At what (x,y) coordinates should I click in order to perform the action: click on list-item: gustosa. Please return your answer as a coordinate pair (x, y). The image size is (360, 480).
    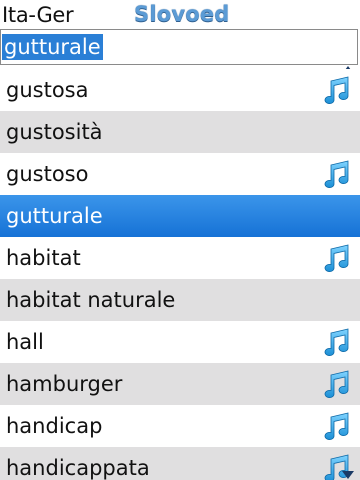
    Looking at the image, I should click on (180, 90).